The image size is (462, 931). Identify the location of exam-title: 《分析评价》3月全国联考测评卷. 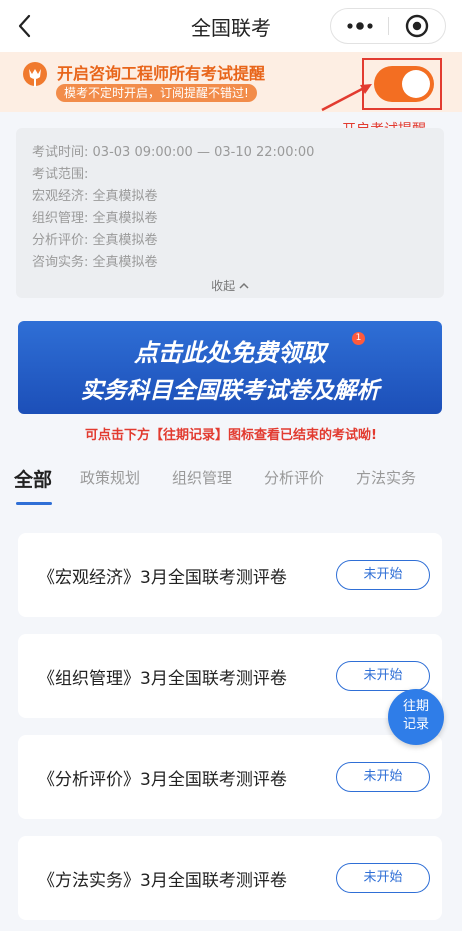
(162, 780).